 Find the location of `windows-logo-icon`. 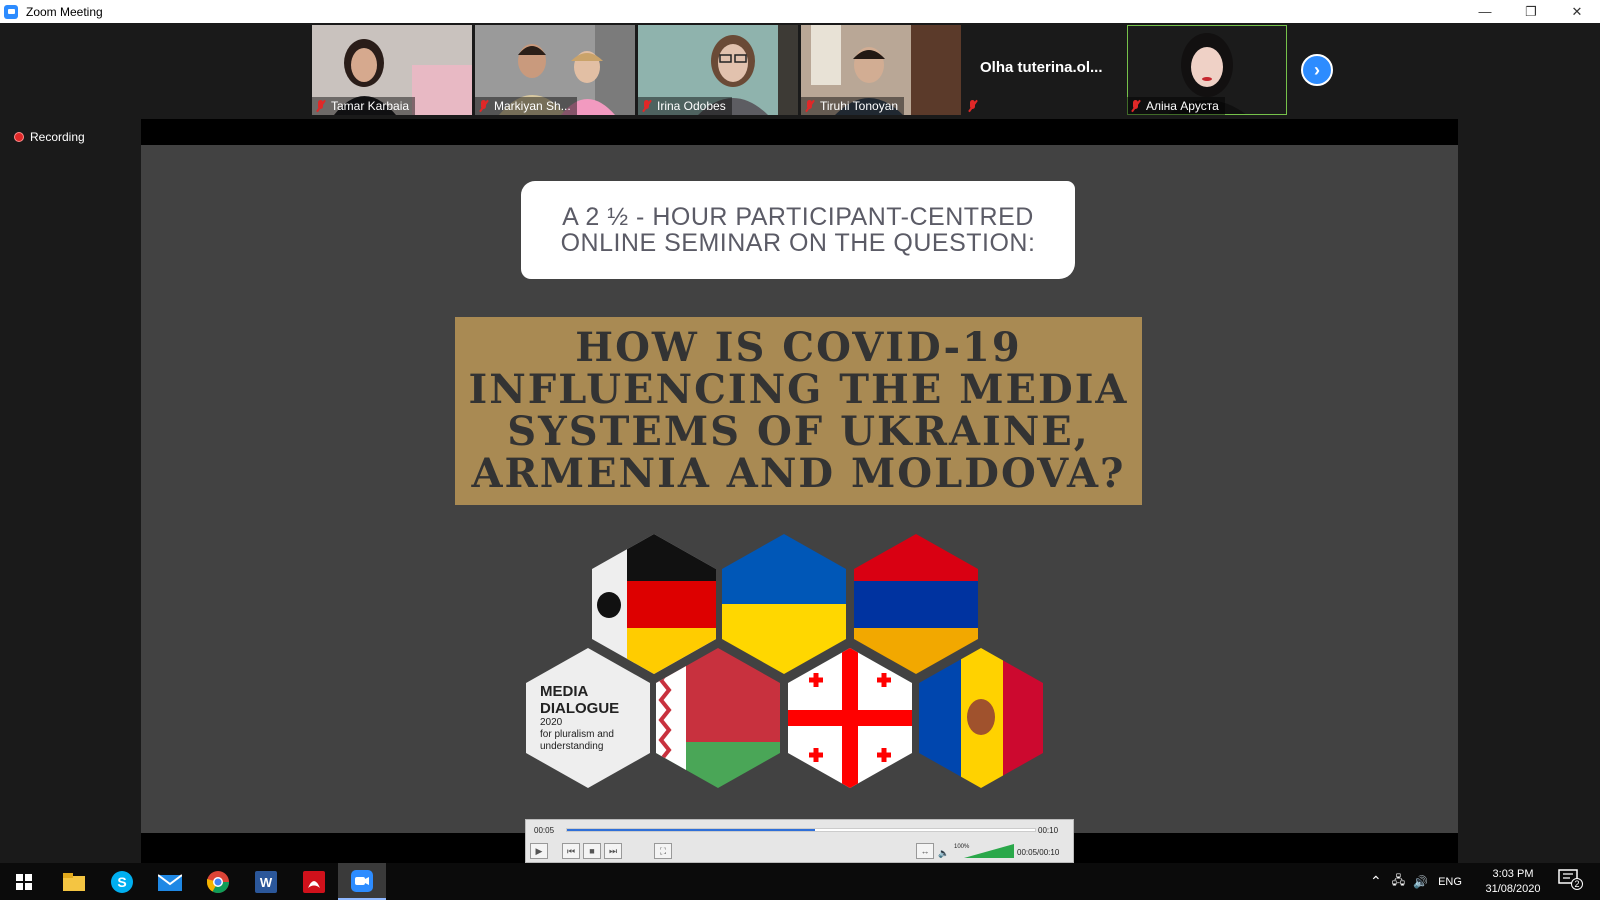

windows-logo-icon is located at coordinates (24, 881).